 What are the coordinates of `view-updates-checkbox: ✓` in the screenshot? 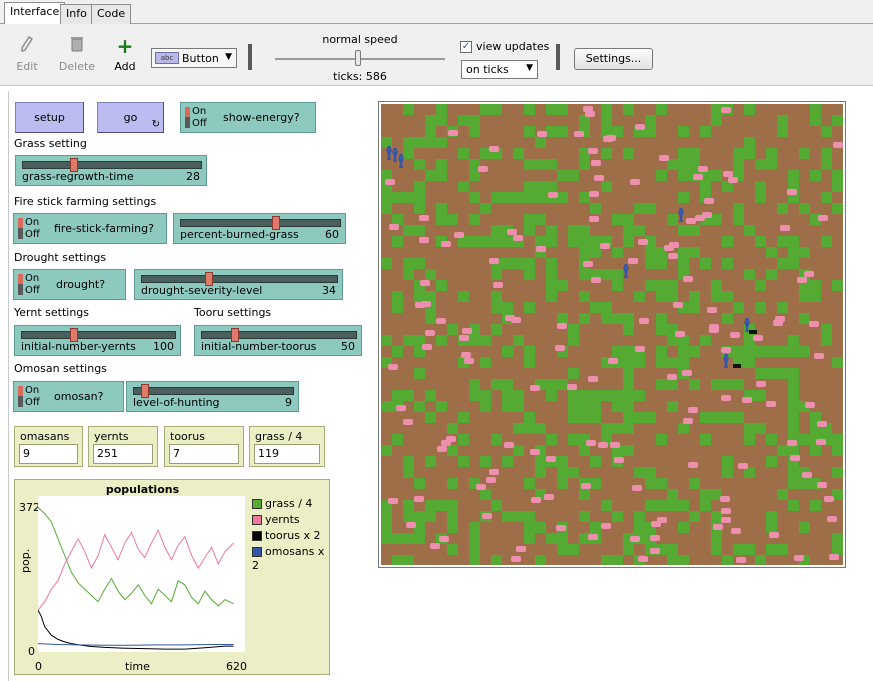 It's located at (466, 47).